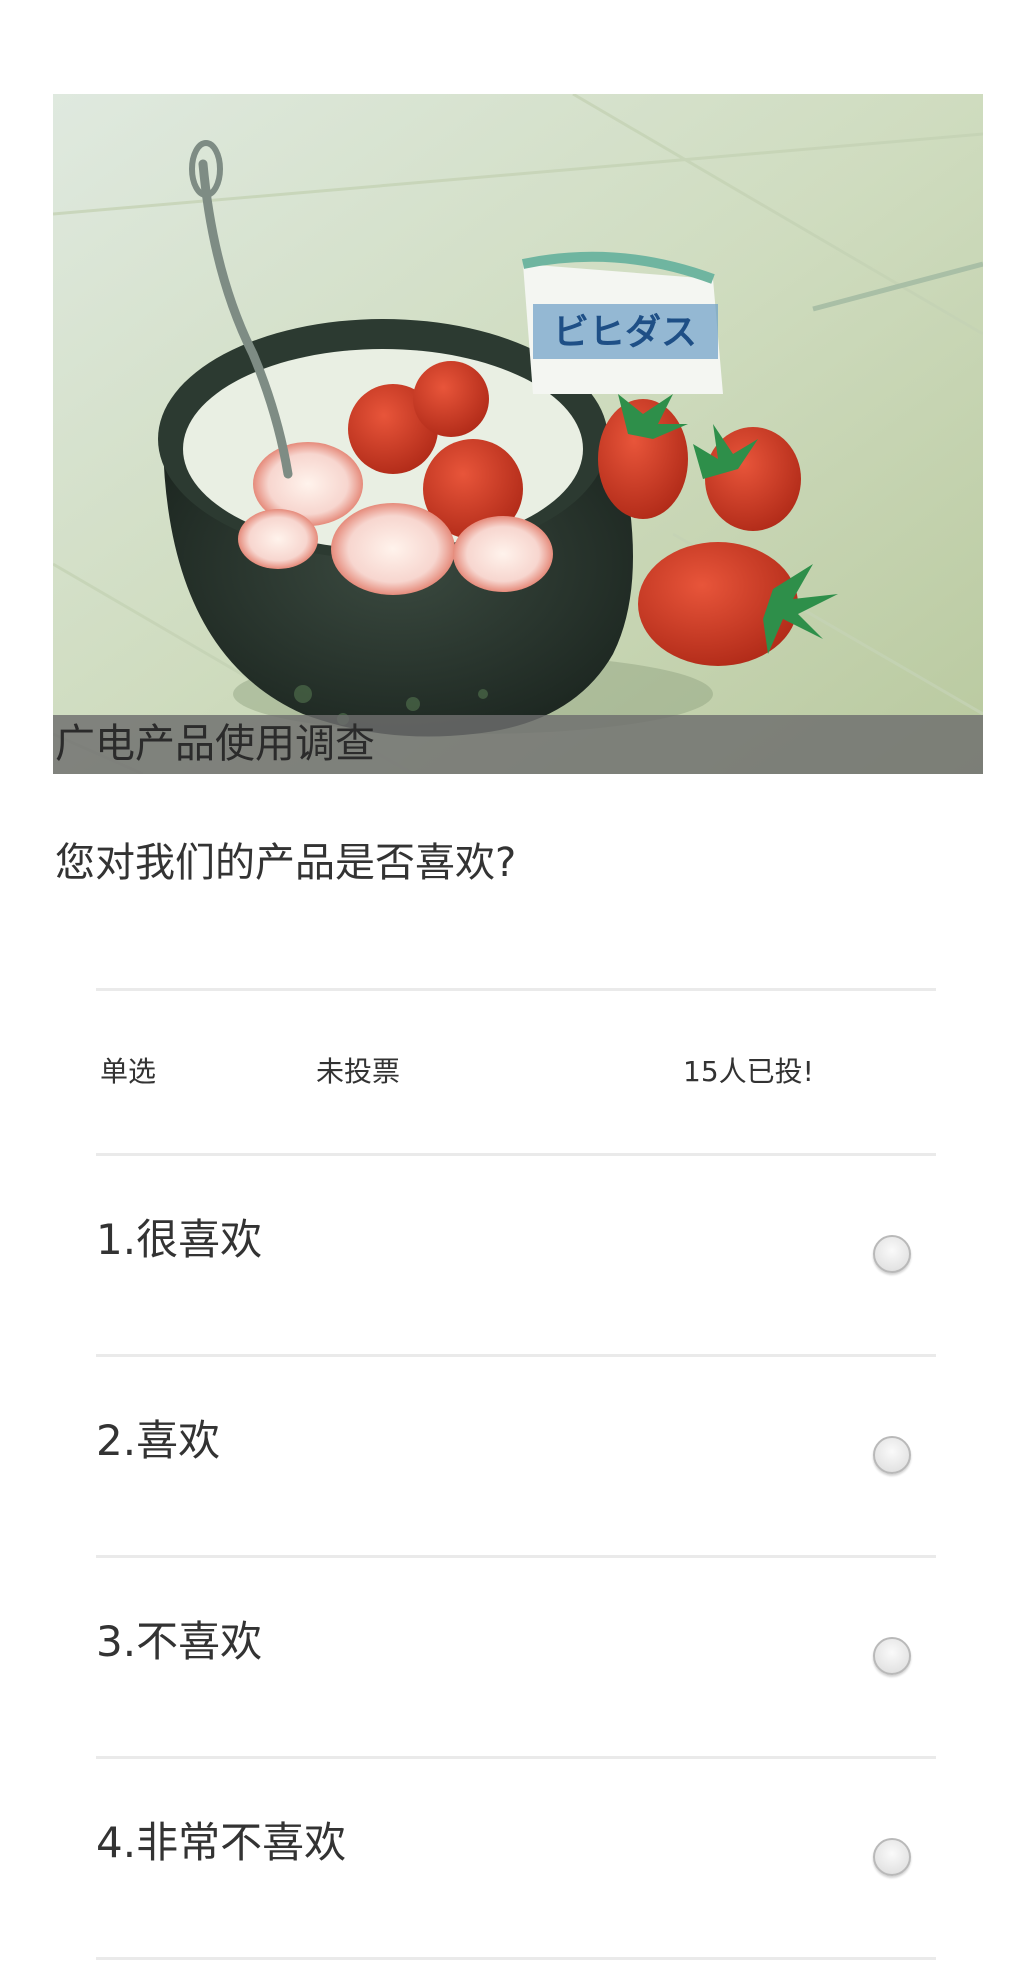 The height and width of the screenshot is (1987, 1036). I want to click on option-label: 3.不喜欢, so click(179, 1641).